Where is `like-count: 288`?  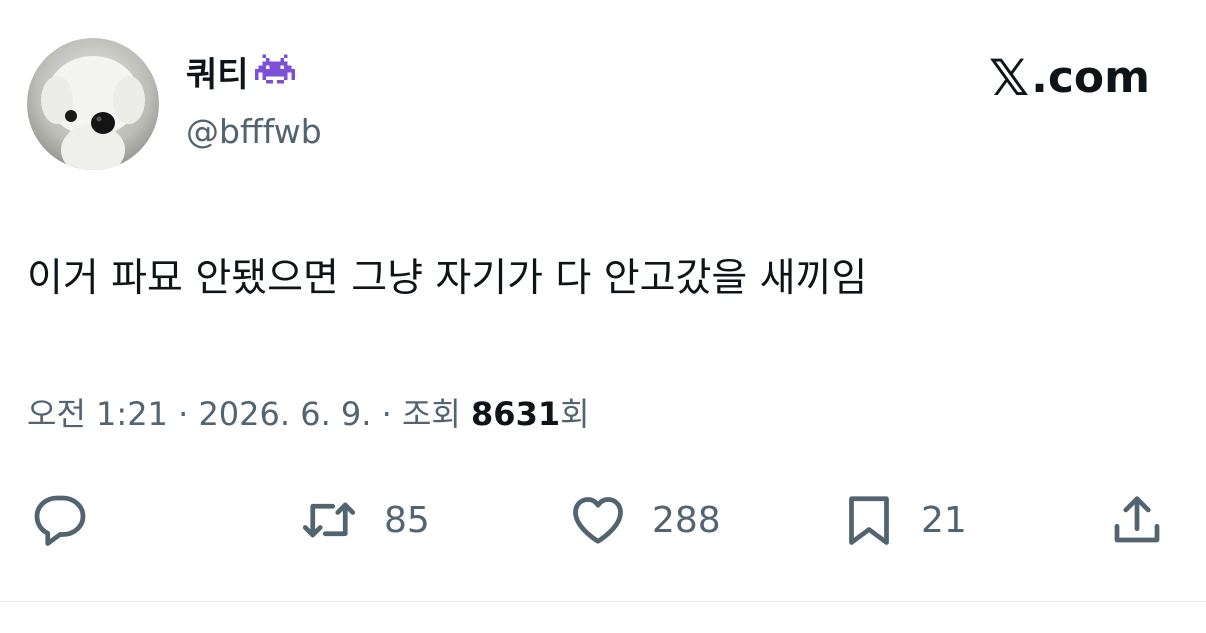 like-count: 288 is located at coordinates (686, 520).